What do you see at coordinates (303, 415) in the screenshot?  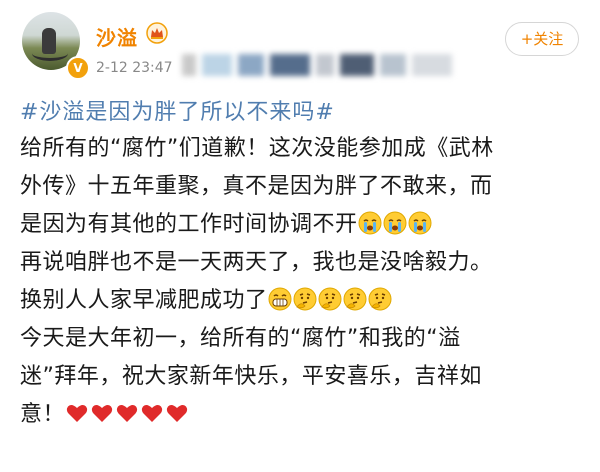 I see `post-text-line: 意！` at bounding box center [303, 415].